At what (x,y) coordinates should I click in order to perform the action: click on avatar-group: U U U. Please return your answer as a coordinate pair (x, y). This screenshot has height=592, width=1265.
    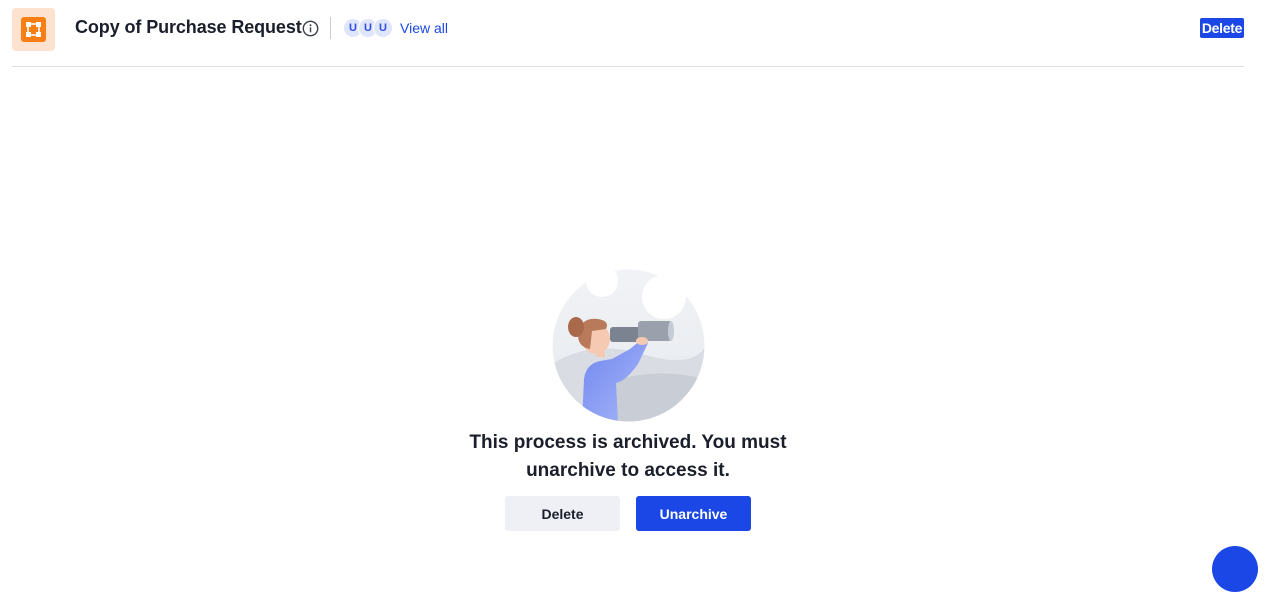
    Looking at the image, I should click on (368, 28).